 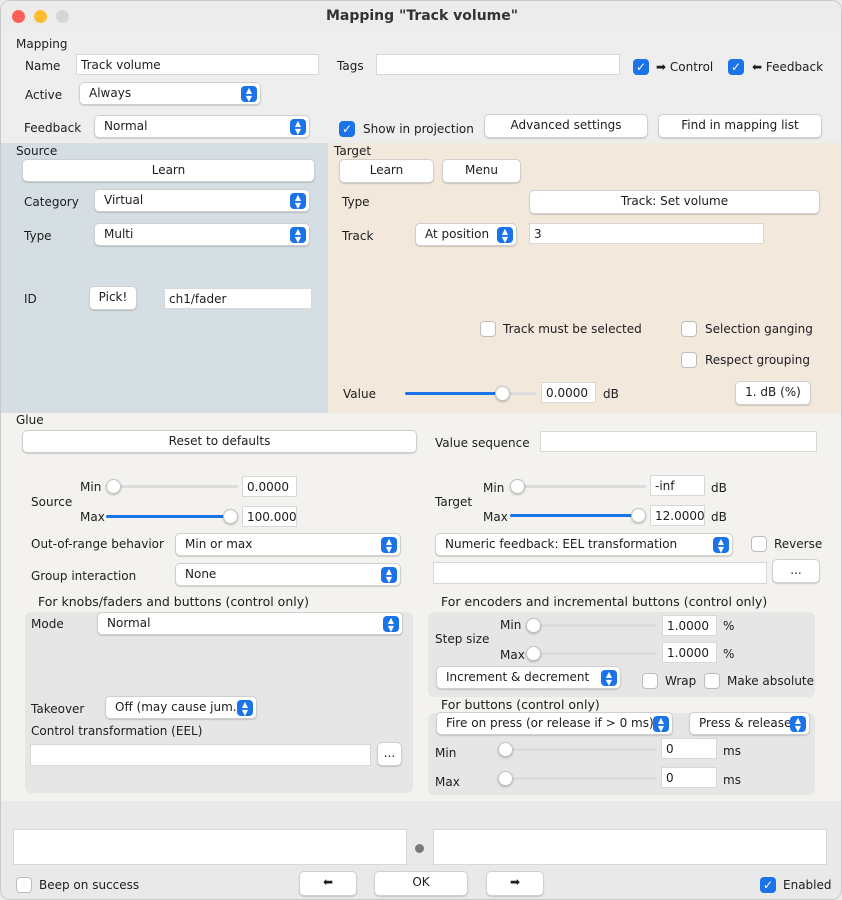 I want to click on increment-mode-select: Increment & decrement ▲ ▼, so click(x=528, y=677).